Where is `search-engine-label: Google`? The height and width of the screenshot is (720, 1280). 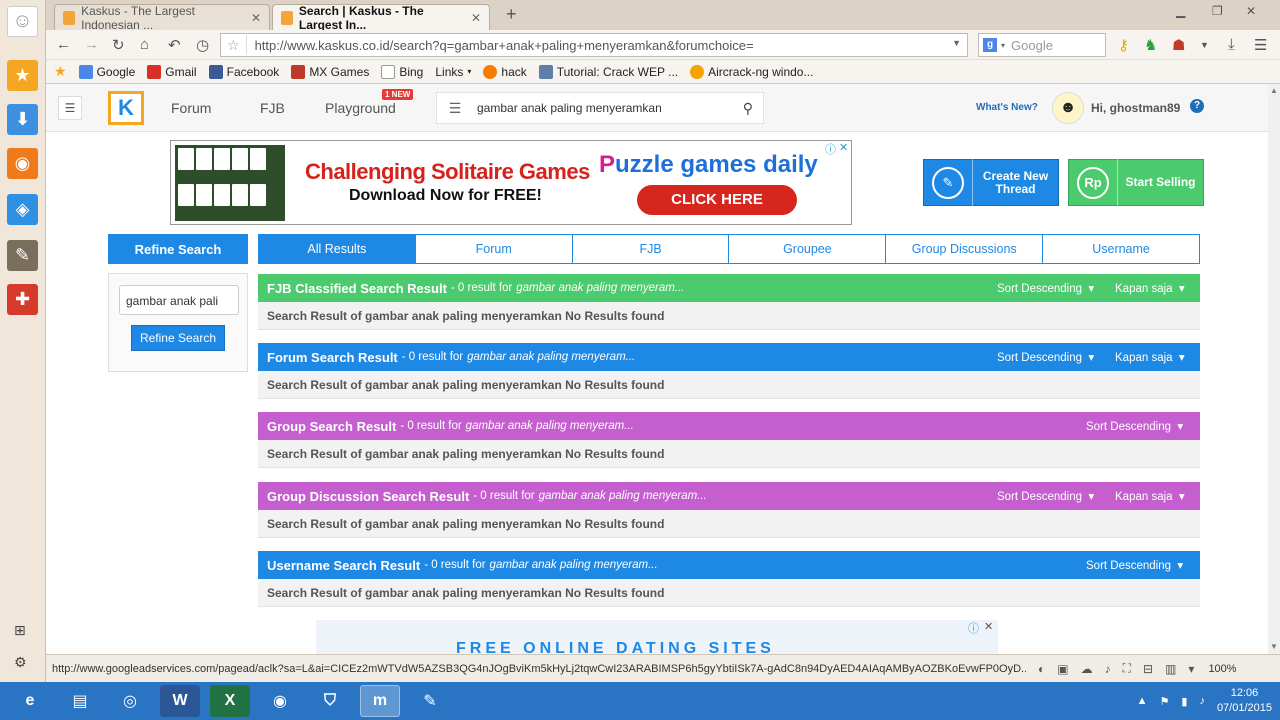
search-engine-label: Google is located at coordinates (1029, 45).